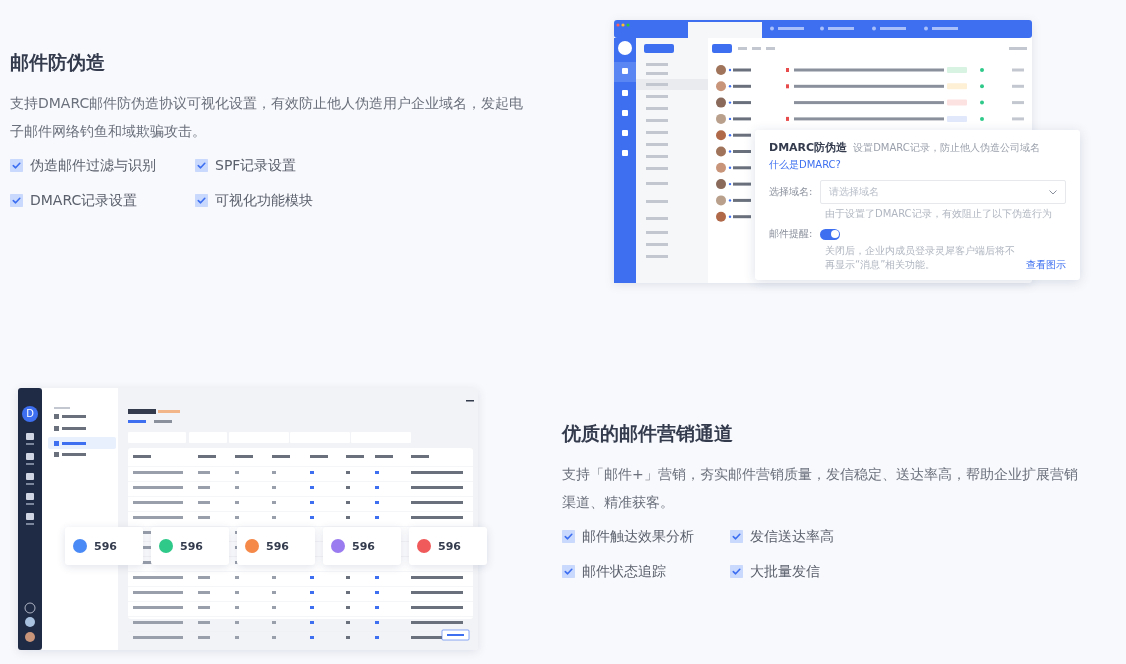  I want to click on feature-label: 邮件状态追踪, so click(624, 571).